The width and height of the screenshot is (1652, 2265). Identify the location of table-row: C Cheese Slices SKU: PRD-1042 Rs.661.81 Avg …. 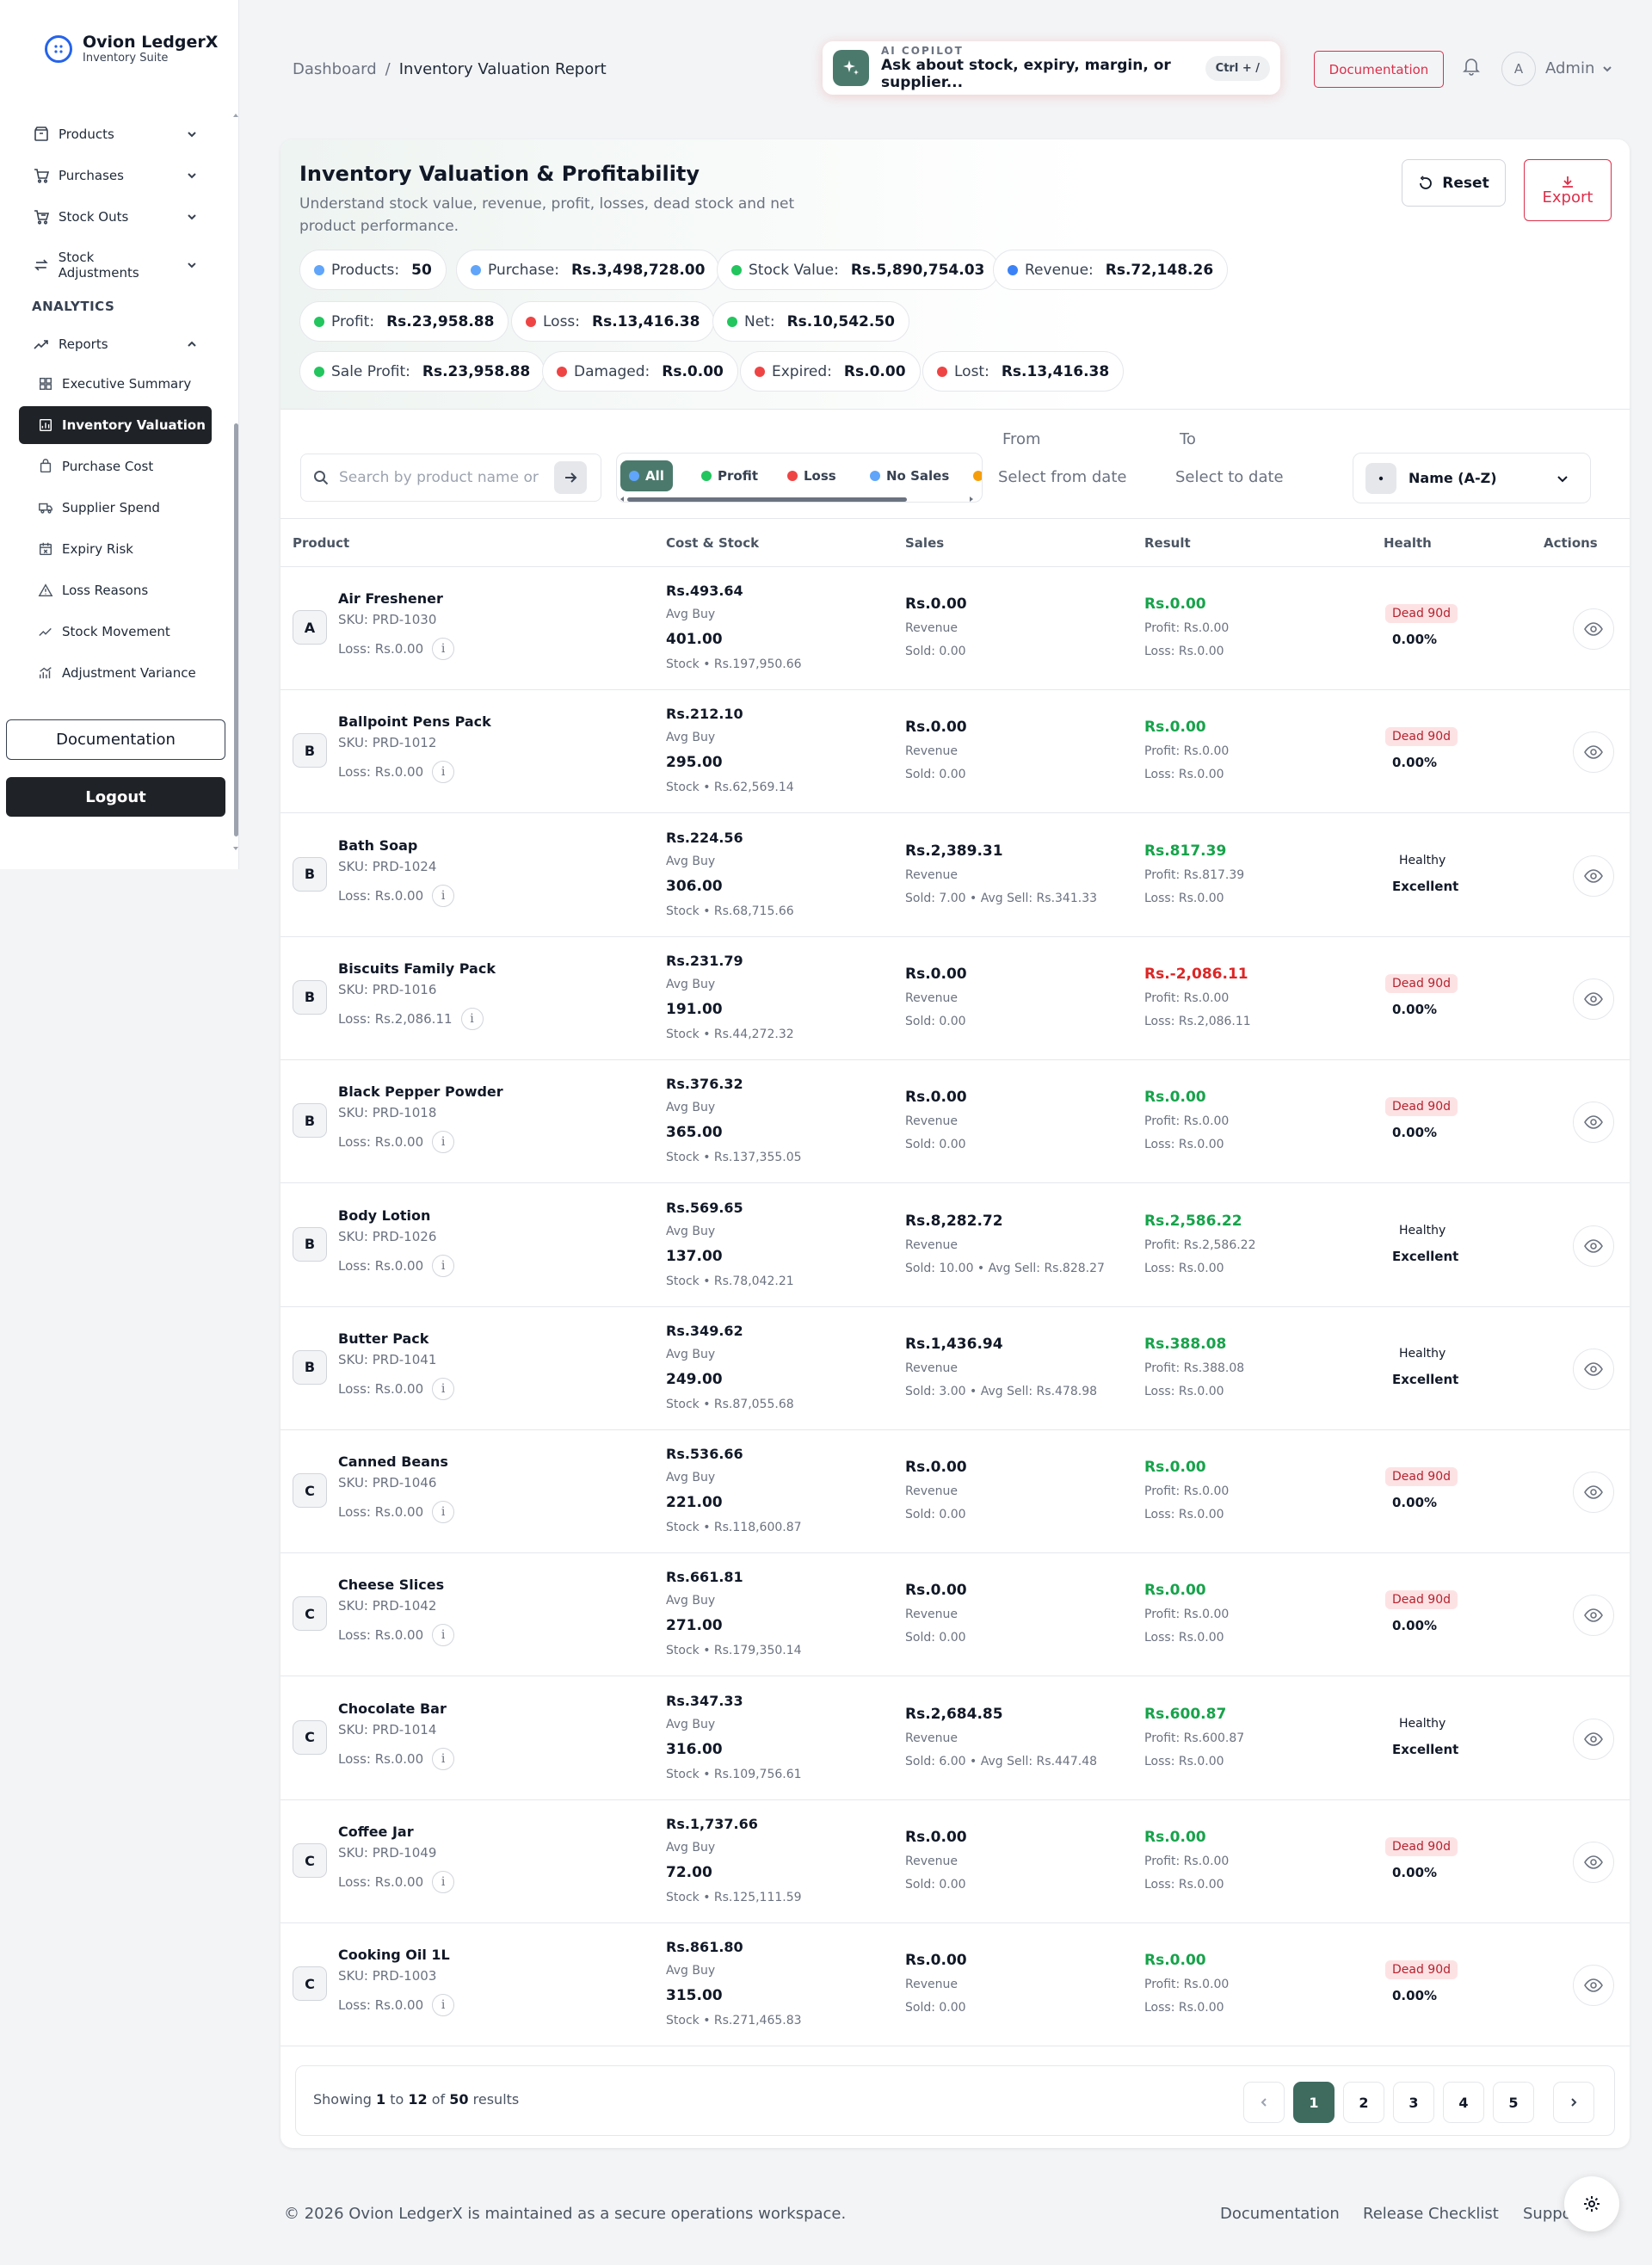
(955, 1615).